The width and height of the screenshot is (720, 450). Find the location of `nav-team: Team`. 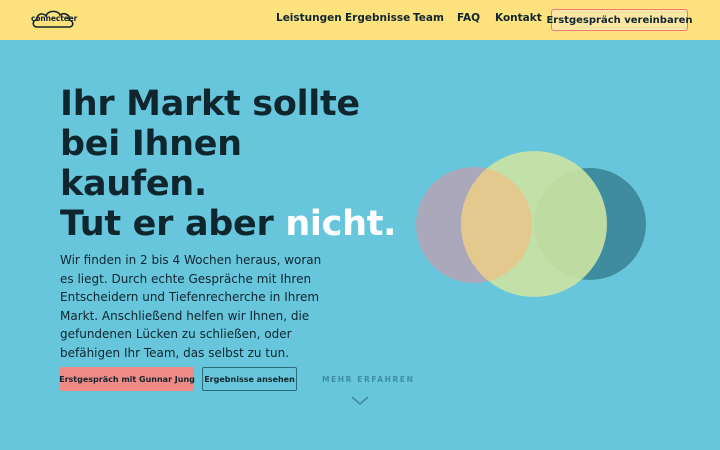

nav-team: Team is located at coordinates (428, 18).